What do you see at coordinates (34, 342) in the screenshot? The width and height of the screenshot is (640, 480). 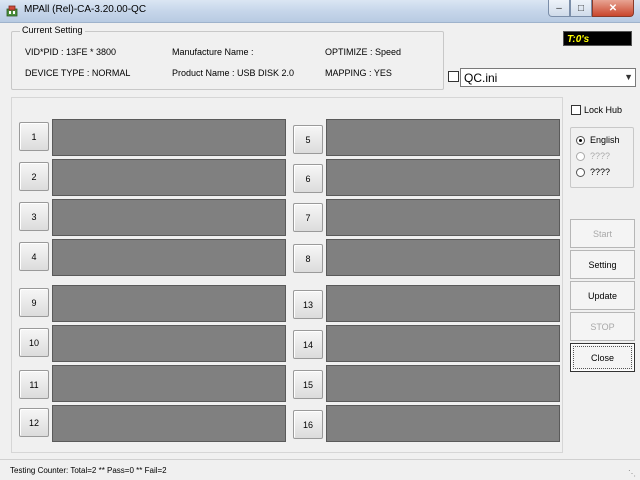 I see `port-button: 10` at bounding box center [34, 342].